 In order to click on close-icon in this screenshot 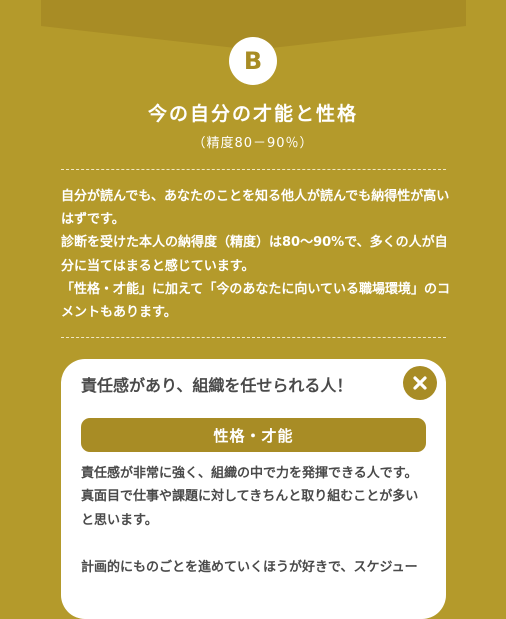, I will do `click(420, 383)`.